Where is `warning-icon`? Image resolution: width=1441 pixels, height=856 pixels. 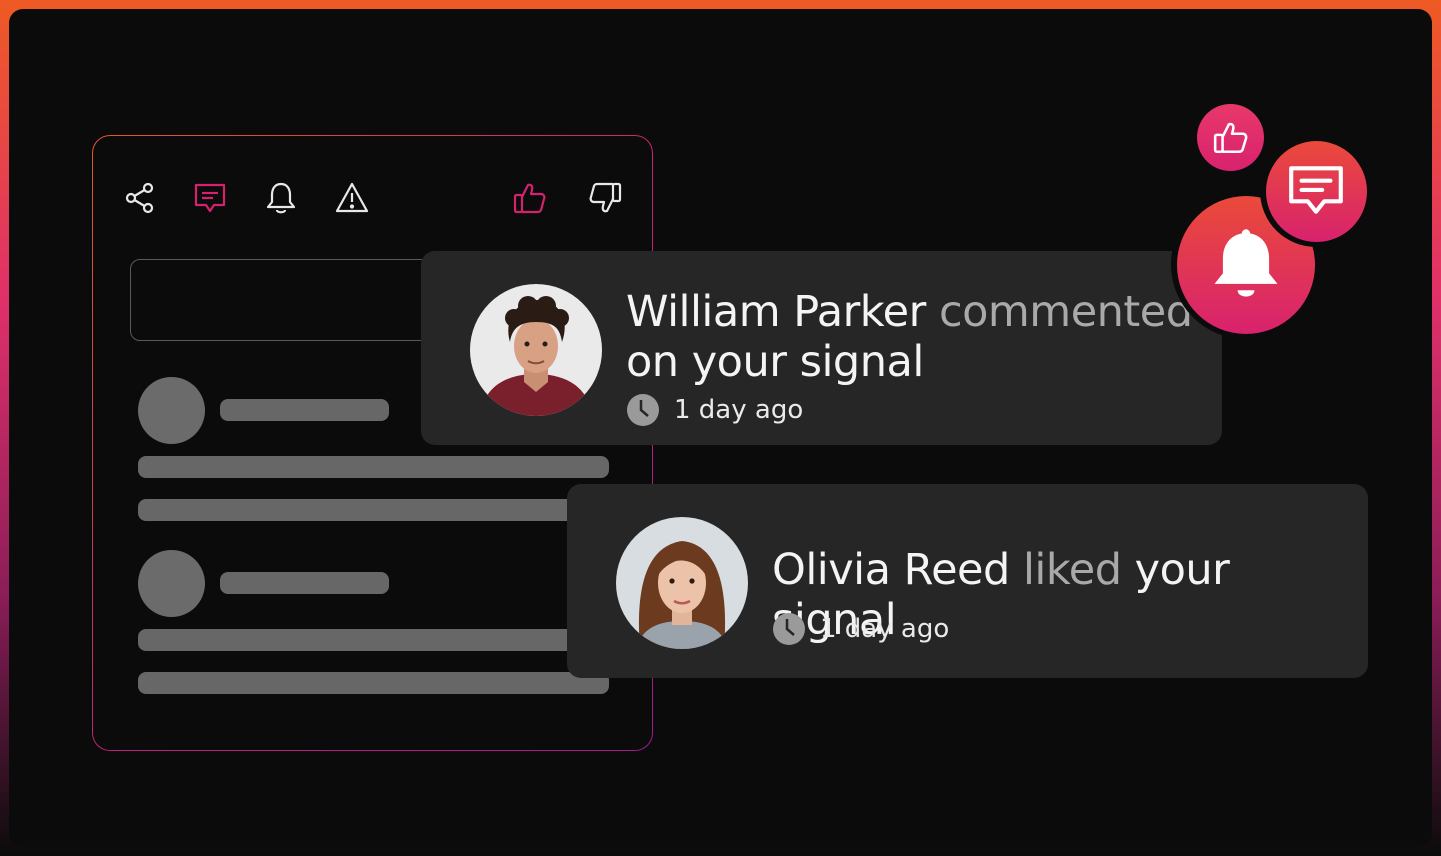
warning-icon is located at coordinates (352, 198).